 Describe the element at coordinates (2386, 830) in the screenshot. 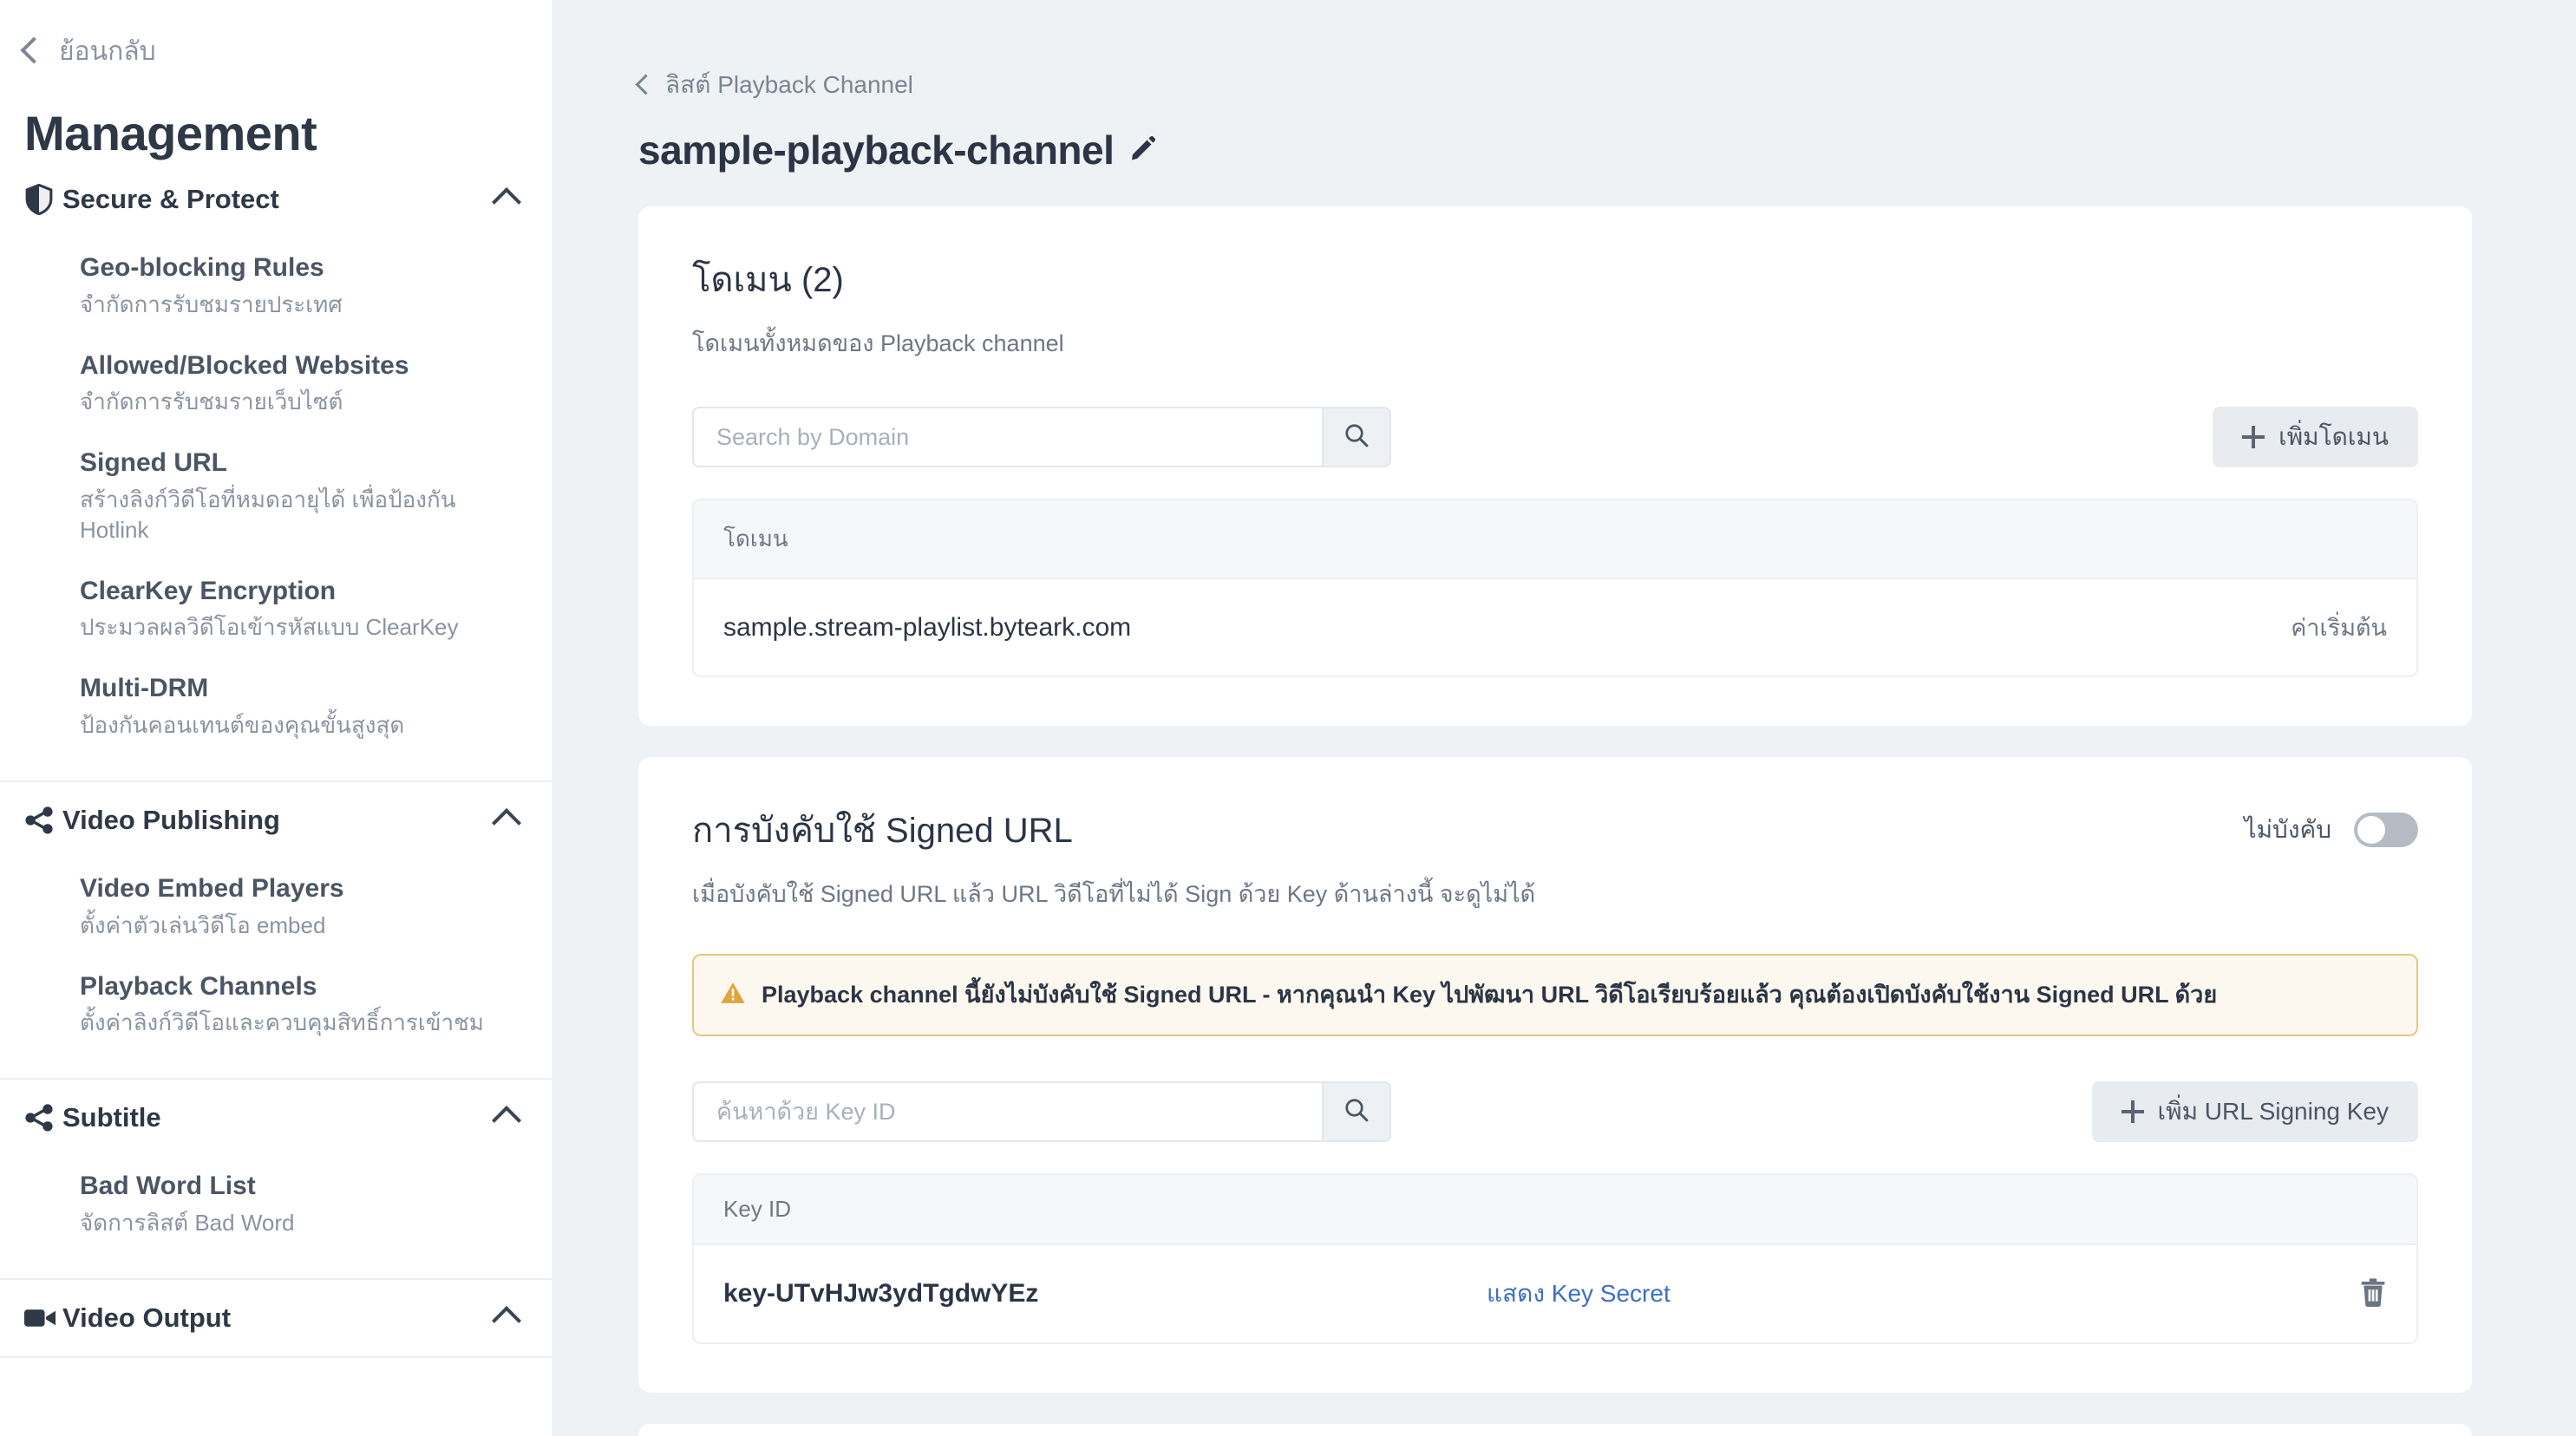

I see `signed-url-toggle` at that location.